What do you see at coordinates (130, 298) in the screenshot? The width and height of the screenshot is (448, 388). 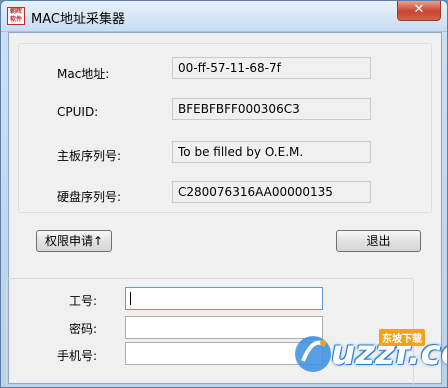 I see `text-cursor` at bounding box center [130, 298].